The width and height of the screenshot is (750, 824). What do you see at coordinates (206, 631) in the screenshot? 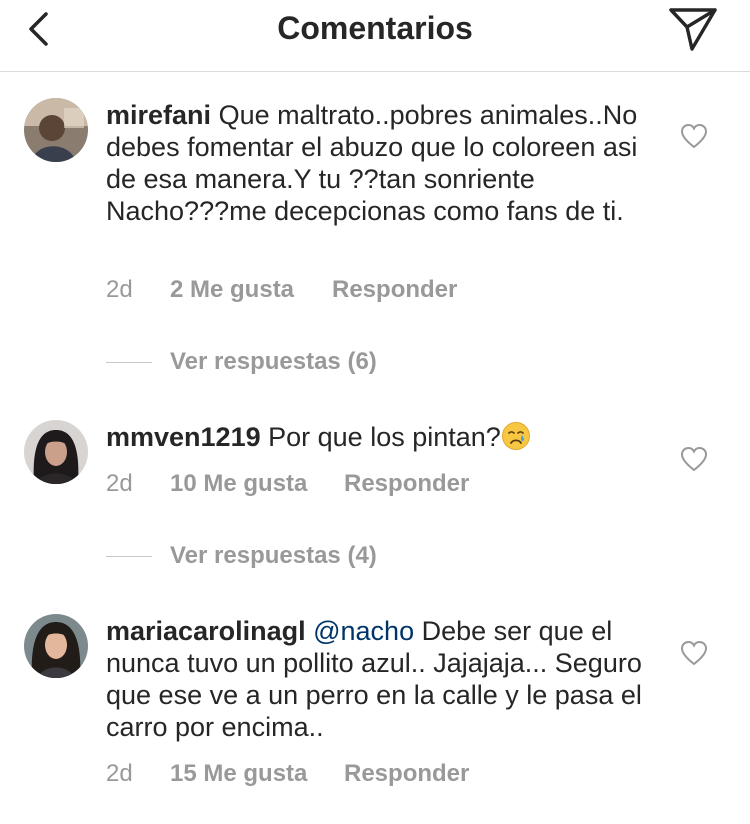
I see `comment-username: mariacarolinagl` at bounding box center [206, 631].